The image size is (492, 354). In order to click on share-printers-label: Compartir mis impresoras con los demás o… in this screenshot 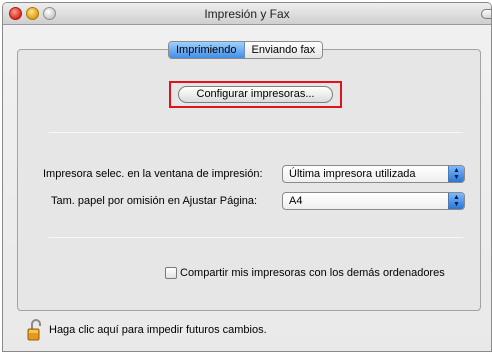, I will do `click(312, 273)`.